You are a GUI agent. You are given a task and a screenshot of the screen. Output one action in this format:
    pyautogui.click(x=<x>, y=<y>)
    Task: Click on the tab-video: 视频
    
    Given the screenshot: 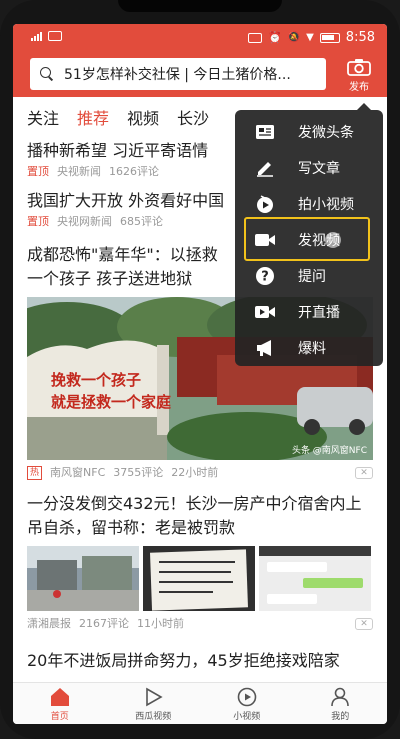 What is the action you would take?
    pyautogui.click(x=143, y=117)
    